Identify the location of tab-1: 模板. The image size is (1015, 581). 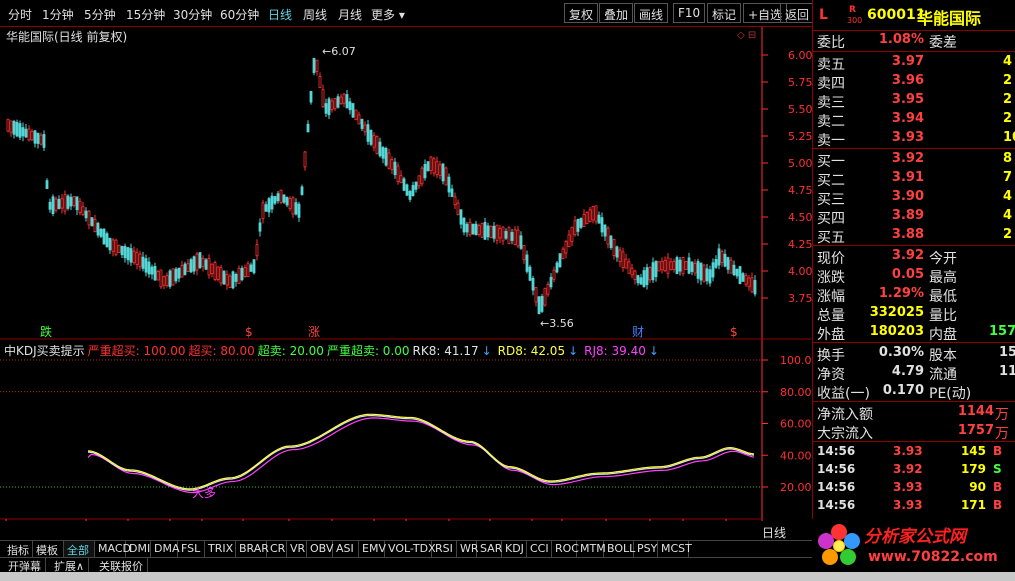
(48, 549).